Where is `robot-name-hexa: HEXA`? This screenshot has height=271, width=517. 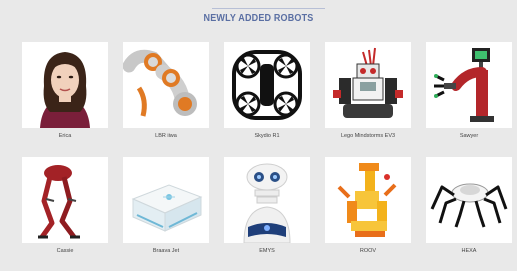
robot-name-hexa: HEXA is located at coordinates (469, 251).